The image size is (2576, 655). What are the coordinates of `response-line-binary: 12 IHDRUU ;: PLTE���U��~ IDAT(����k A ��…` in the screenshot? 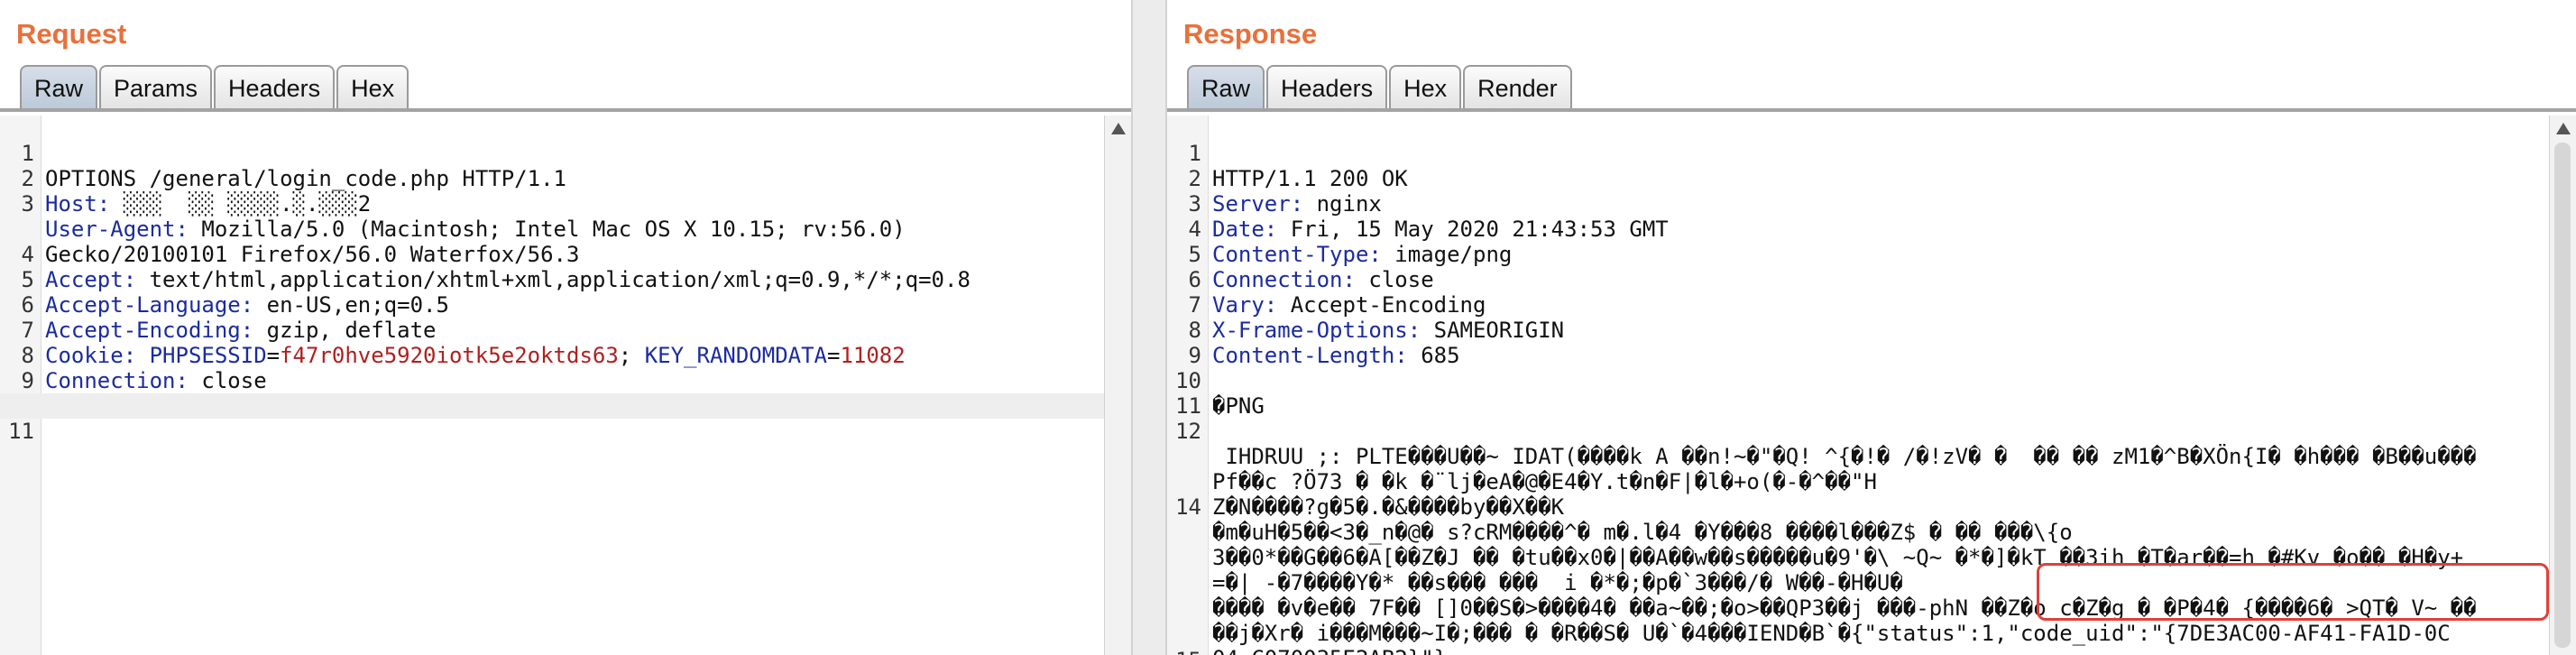 It's located at (1826, 444).